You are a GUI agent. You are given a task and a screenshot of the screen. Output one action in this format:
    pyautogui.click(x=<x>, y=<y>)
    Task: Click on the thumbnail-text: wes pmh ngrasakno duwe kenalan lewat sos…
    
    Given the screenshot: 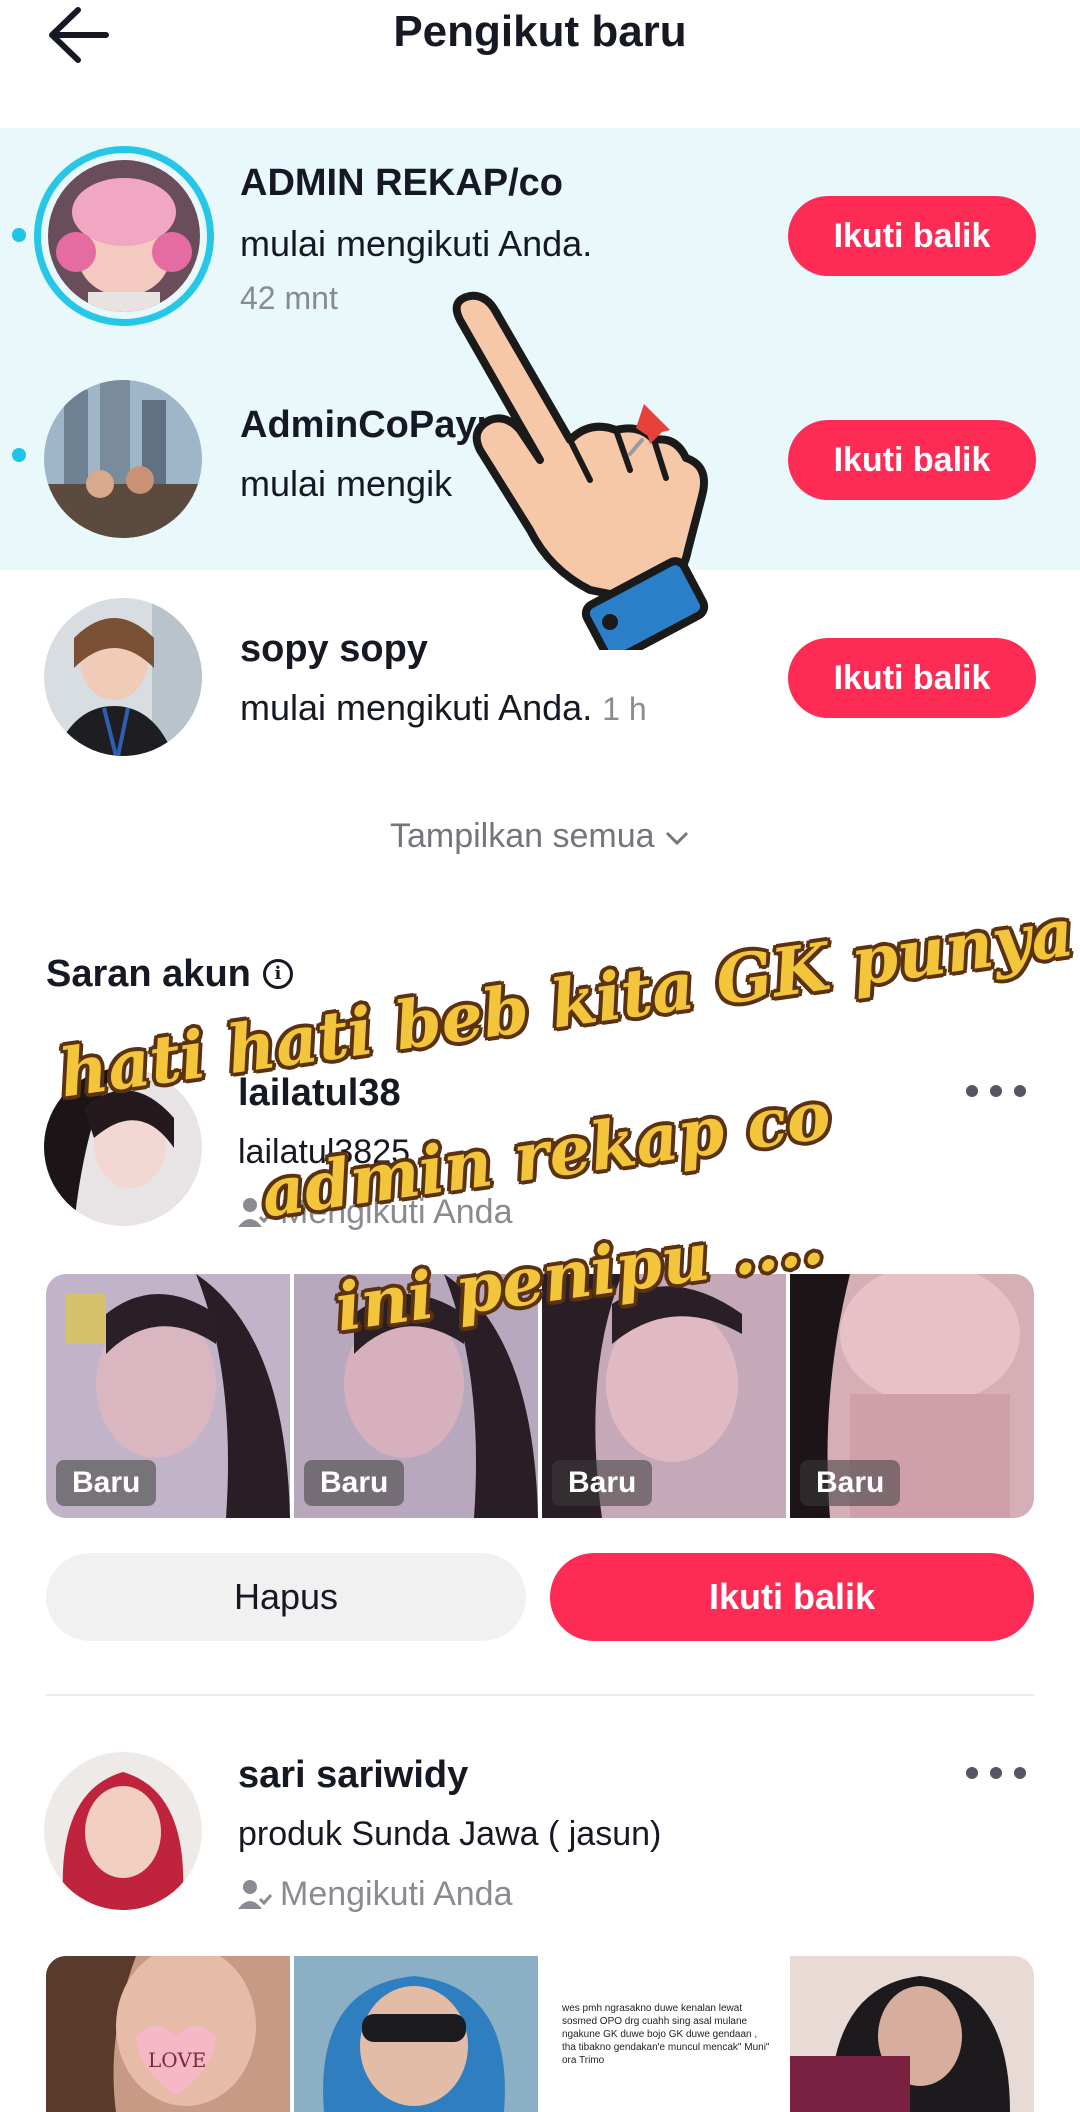 What is the action you would take?
    pyautogui.click(x=666, y=2034)
    